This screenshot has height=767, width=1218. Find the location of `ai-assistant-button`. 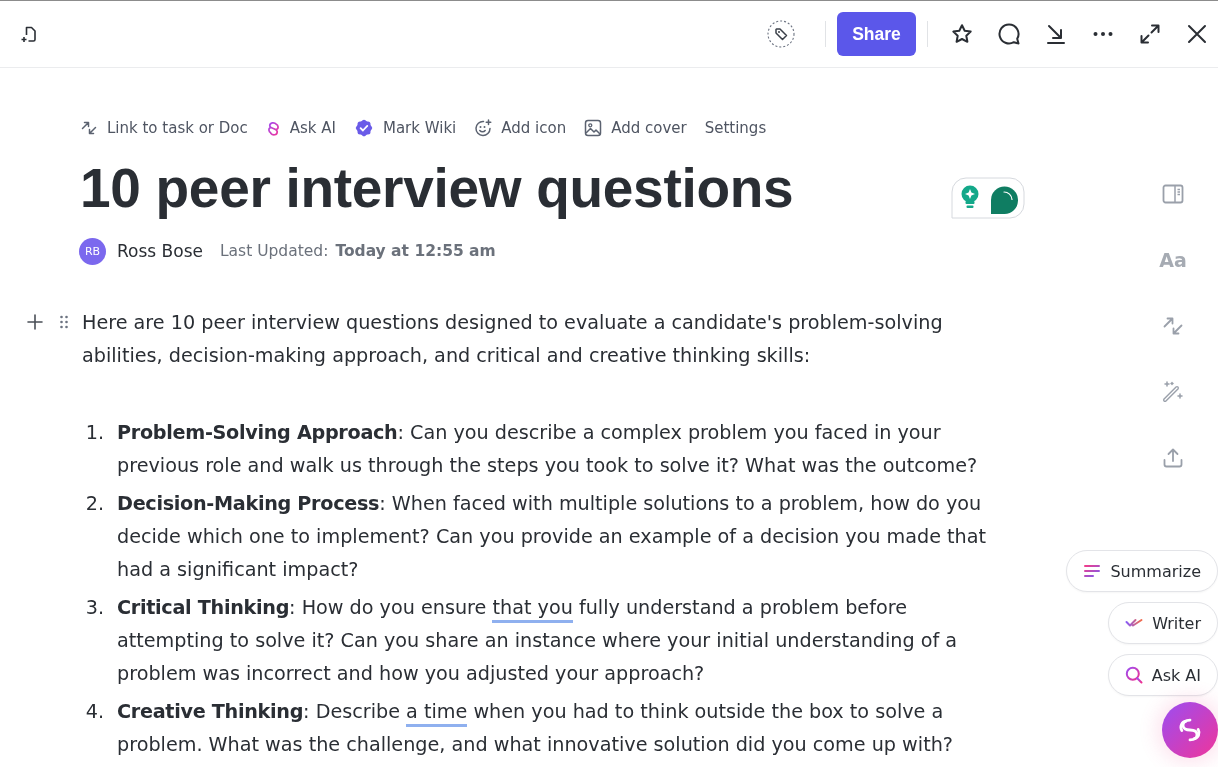

ai-assistant-button is located at coordinates (1190, 730).